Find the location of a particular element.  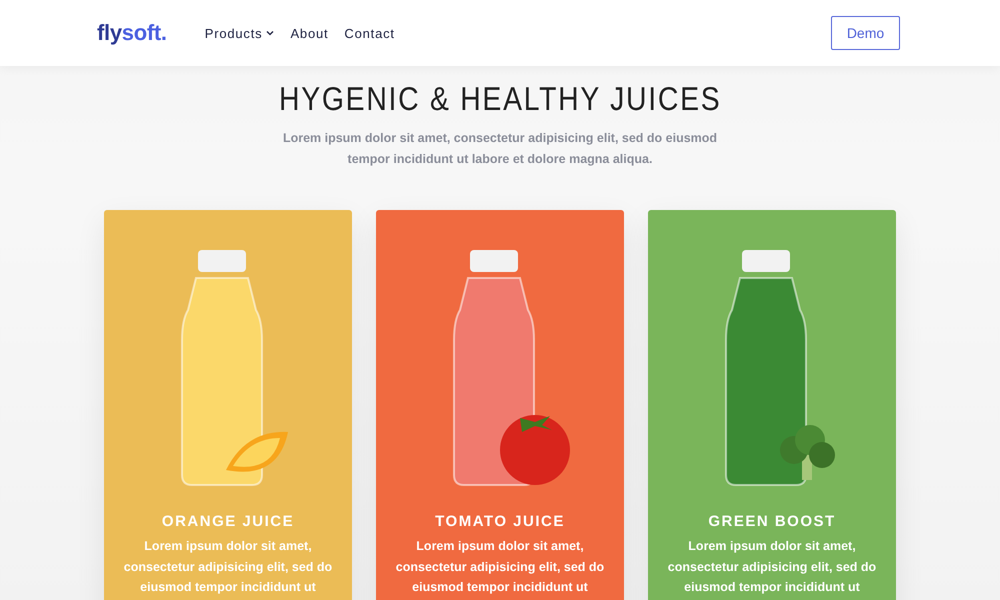

tomato-icon is located at coordinates (535, 450).